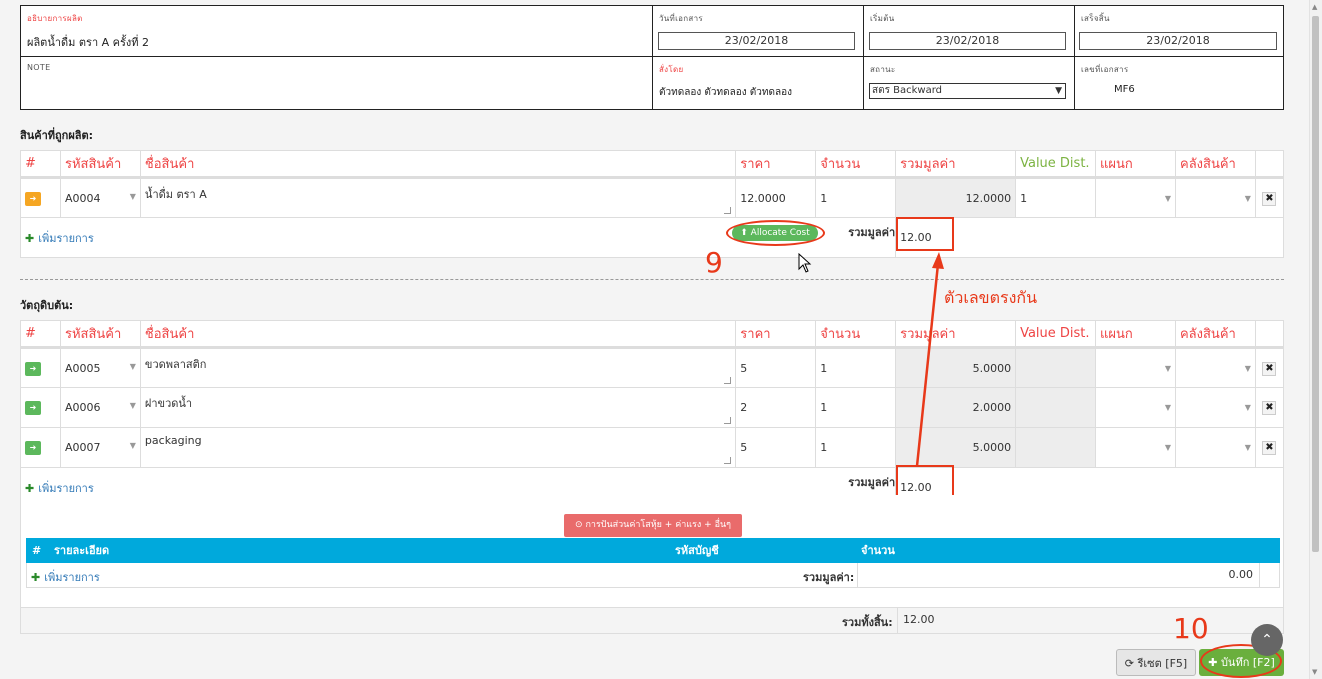 The image size is (1322, 679). What do you see at coordinates (438, 197) in the screenshot?
I see `item-name-textarea: น้ำดื่ม ตรา A` at bounding box center [438, 197].